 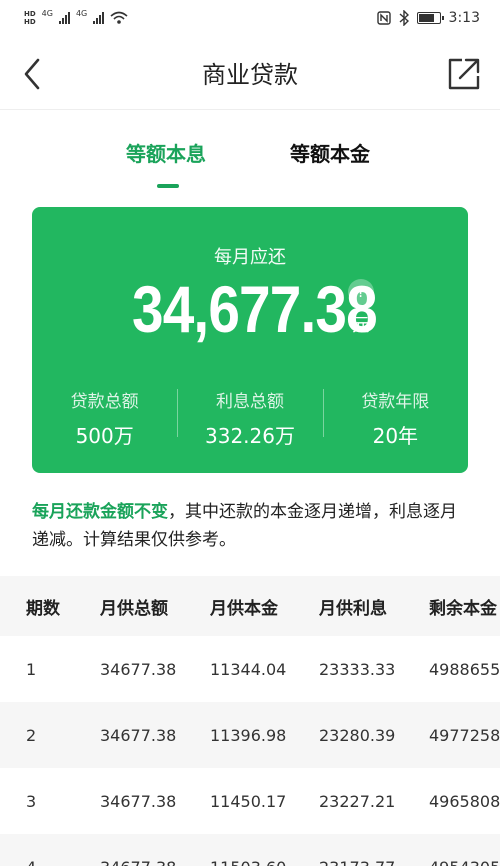 I want to click on cell-period: 4, so click(x=50, y=862).